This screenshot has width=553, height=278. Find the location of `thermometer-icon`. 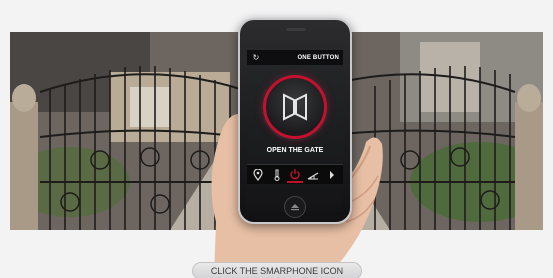

thermometer-icon is located at coordinates (277, 175).